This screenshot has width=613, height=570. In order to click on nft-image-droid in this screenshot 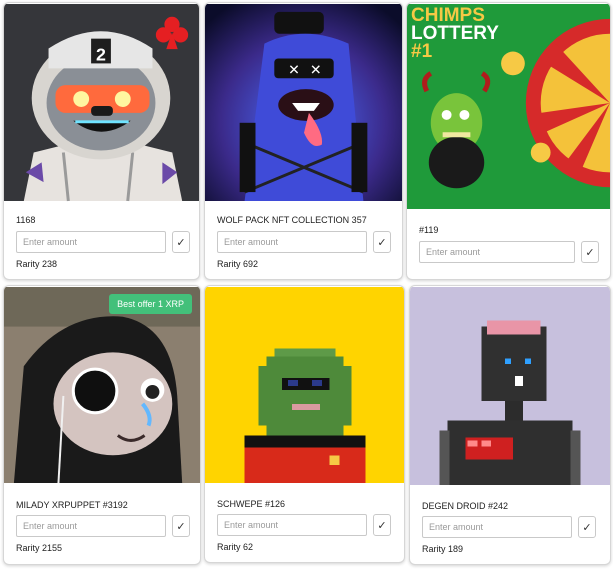, I will do `click(510, 386)`.